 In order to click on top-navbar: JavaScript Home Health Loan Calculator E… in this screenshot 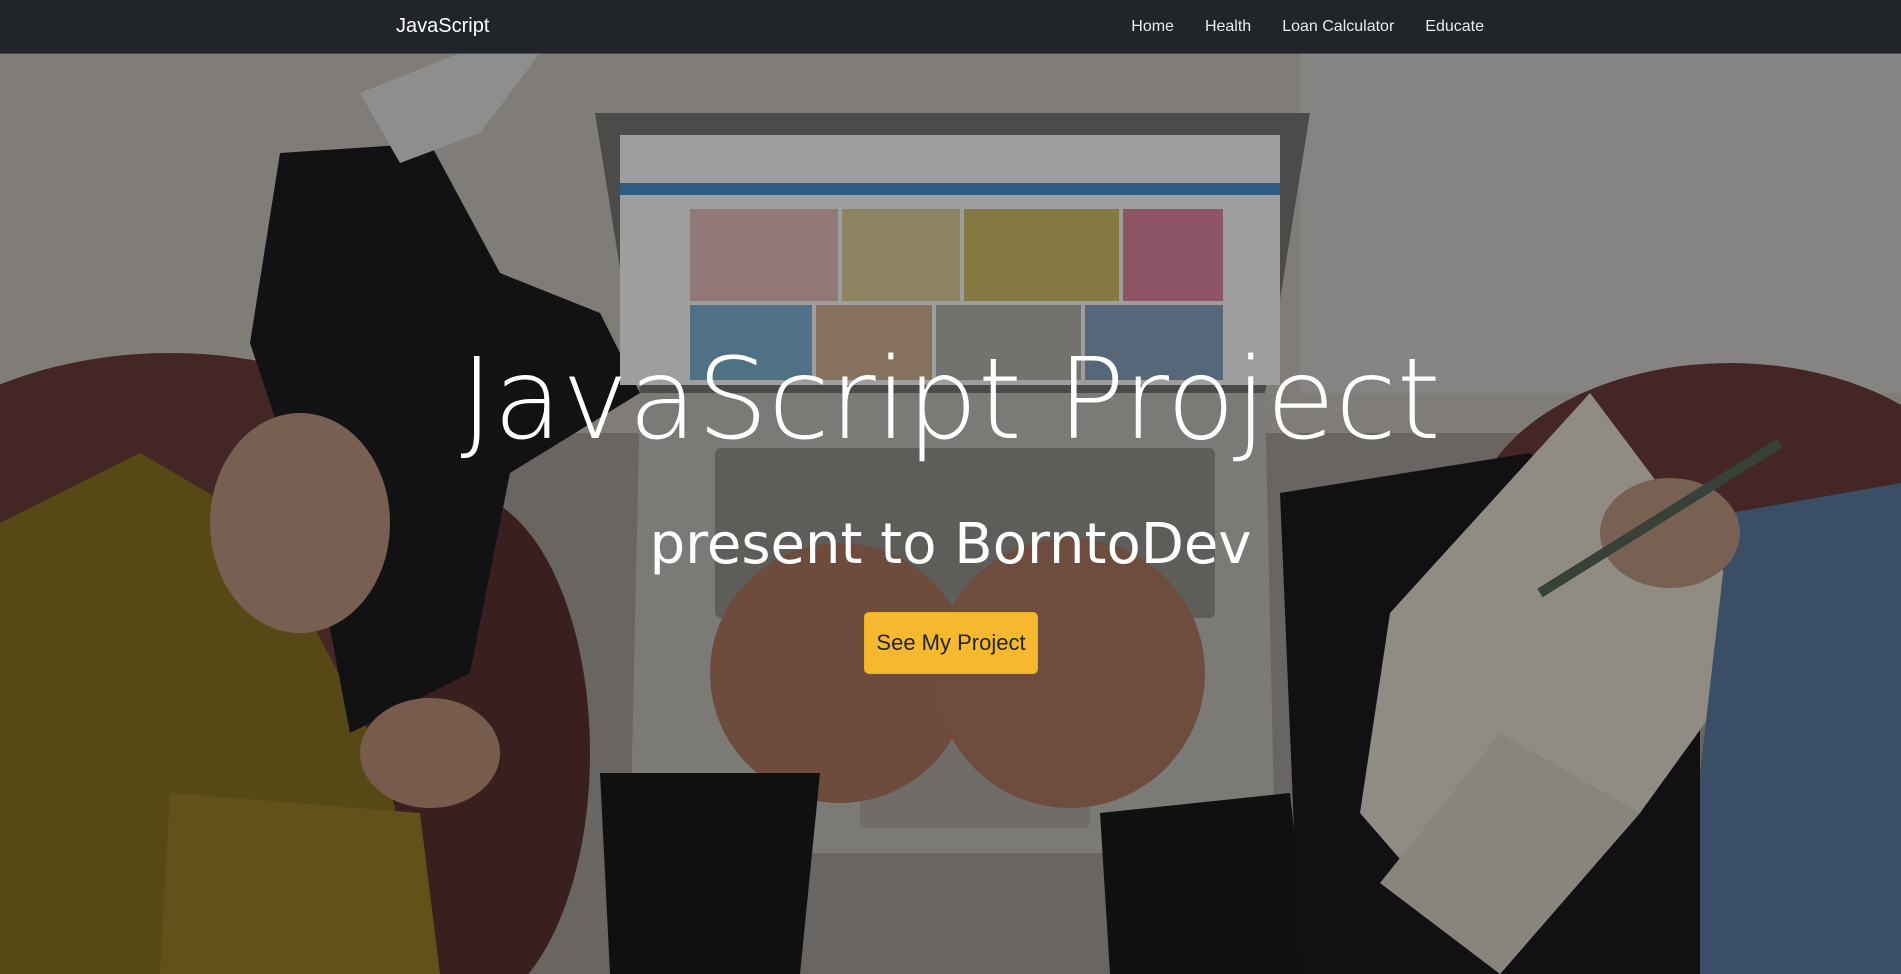, I will do `click(950, 26)`.